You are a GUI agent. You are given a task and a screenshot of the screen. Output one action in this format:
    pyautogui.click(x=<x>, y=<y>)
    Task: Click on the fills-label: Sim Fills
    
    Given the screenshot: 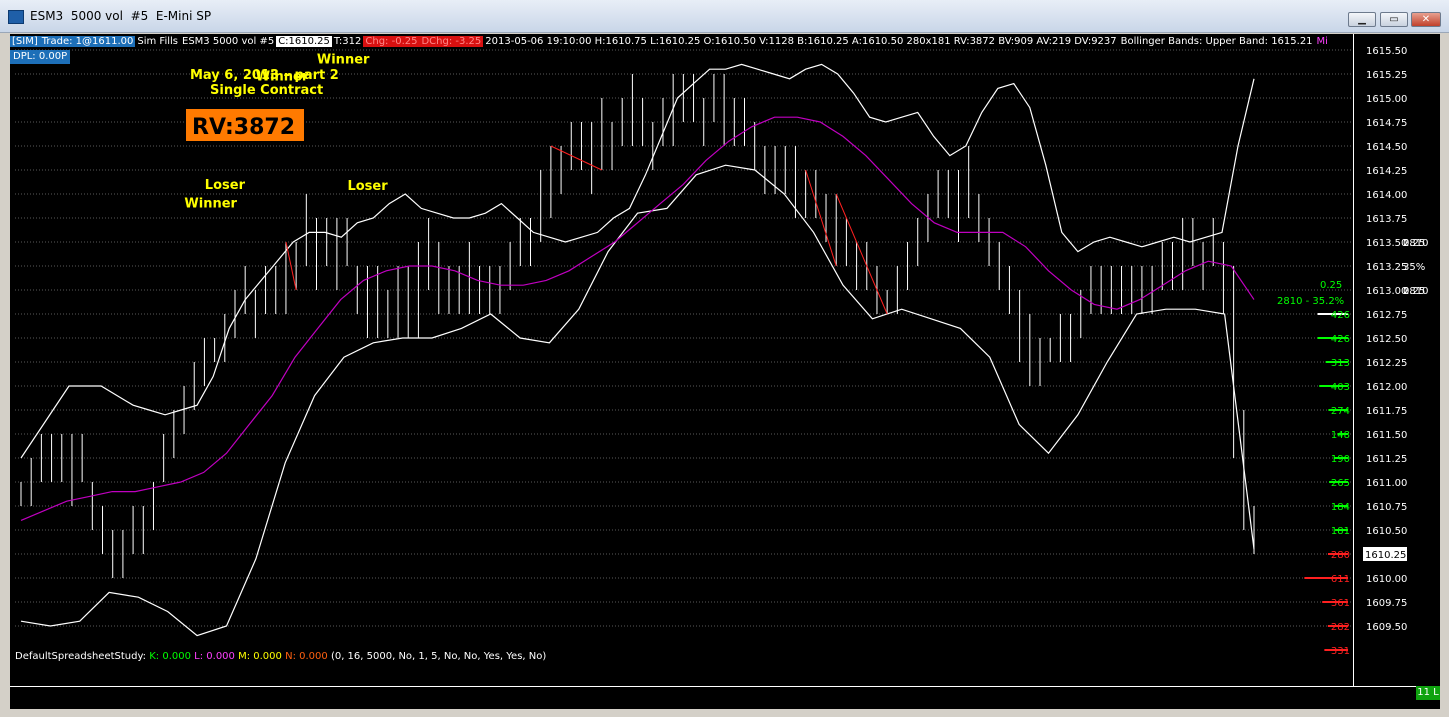 What is the action you would take?
    pyautogui.click(x=157, y=41)
    